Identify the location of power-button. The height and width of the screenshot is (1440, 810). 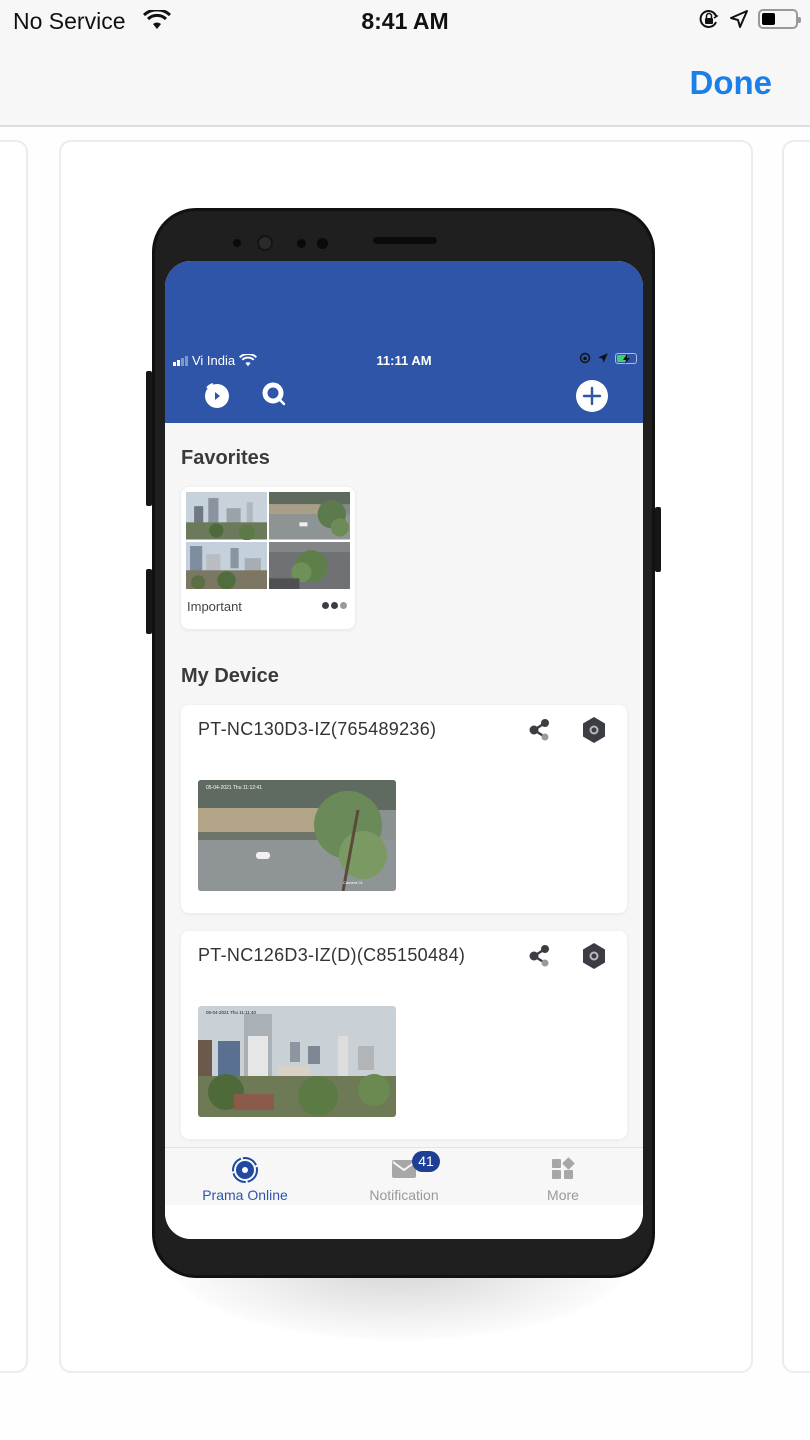
(658, 539).